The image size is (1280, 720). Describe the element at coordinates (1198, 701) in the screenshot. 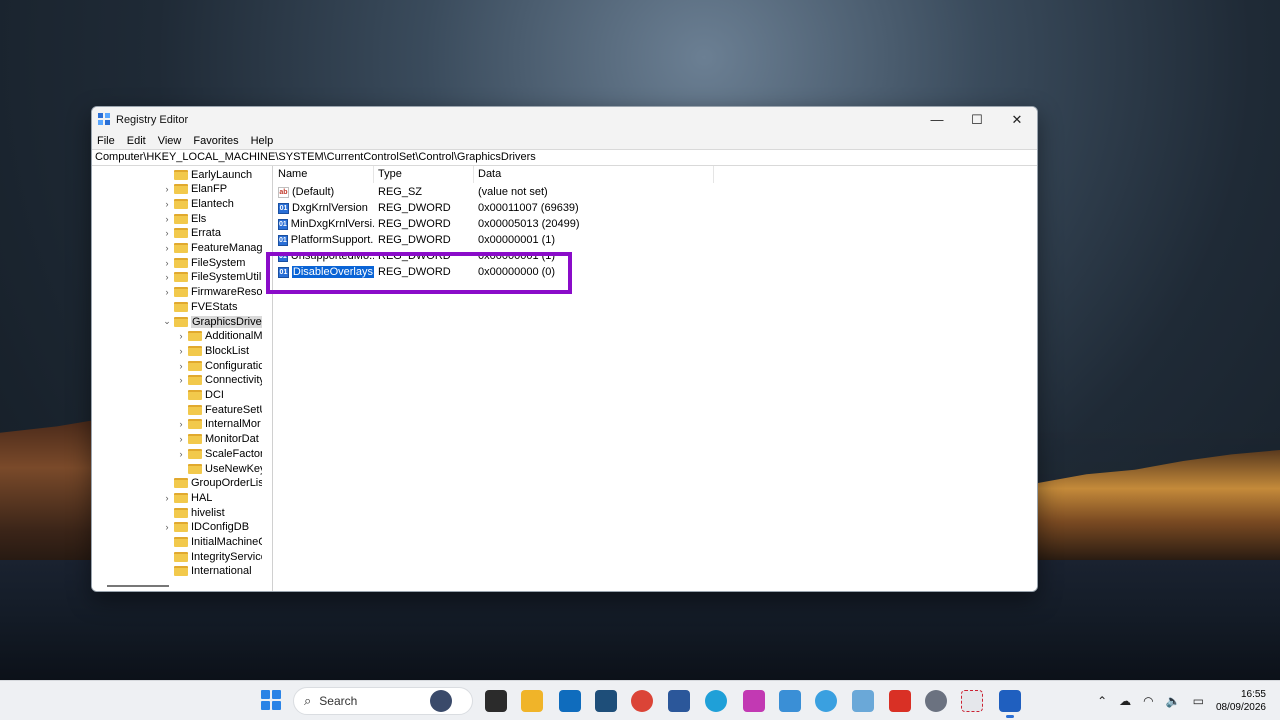

I see `battery-icon: ▭` at that location.